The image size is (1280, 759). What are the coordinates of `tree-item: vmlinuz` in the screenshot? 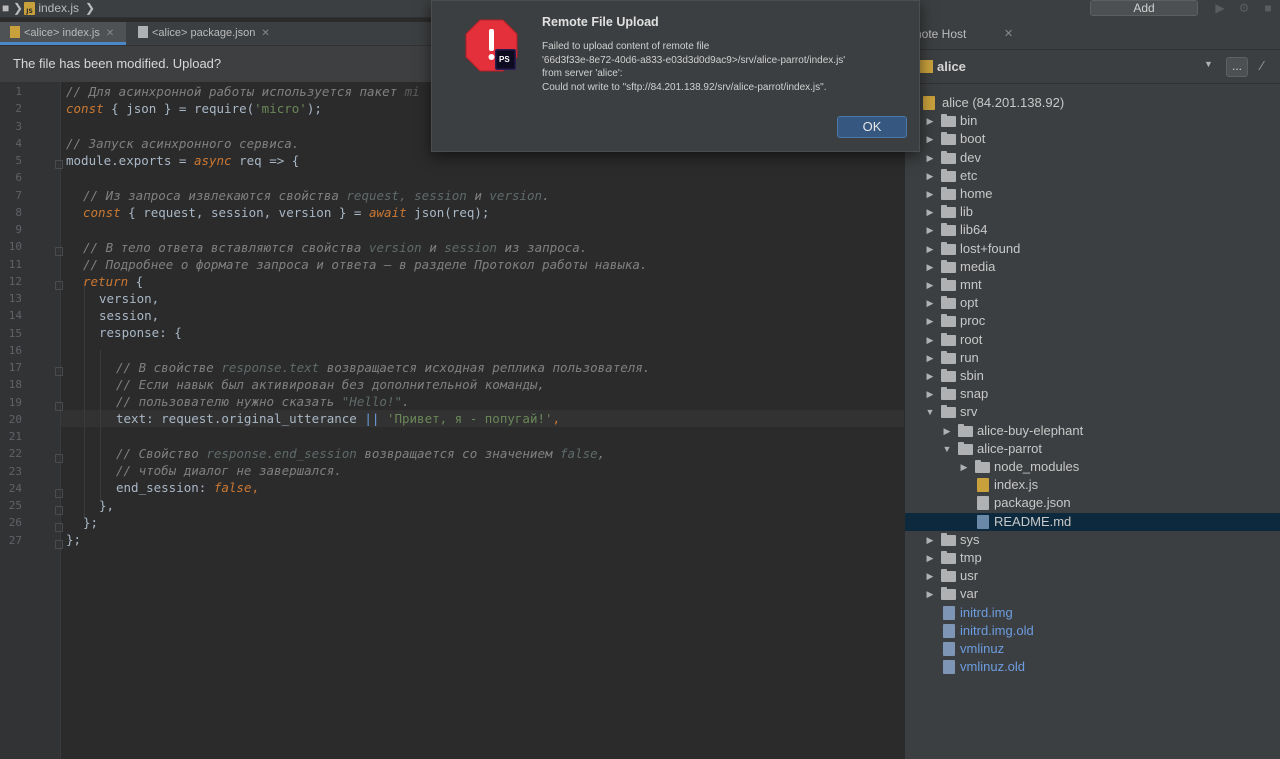 It's located at (1092, 649).